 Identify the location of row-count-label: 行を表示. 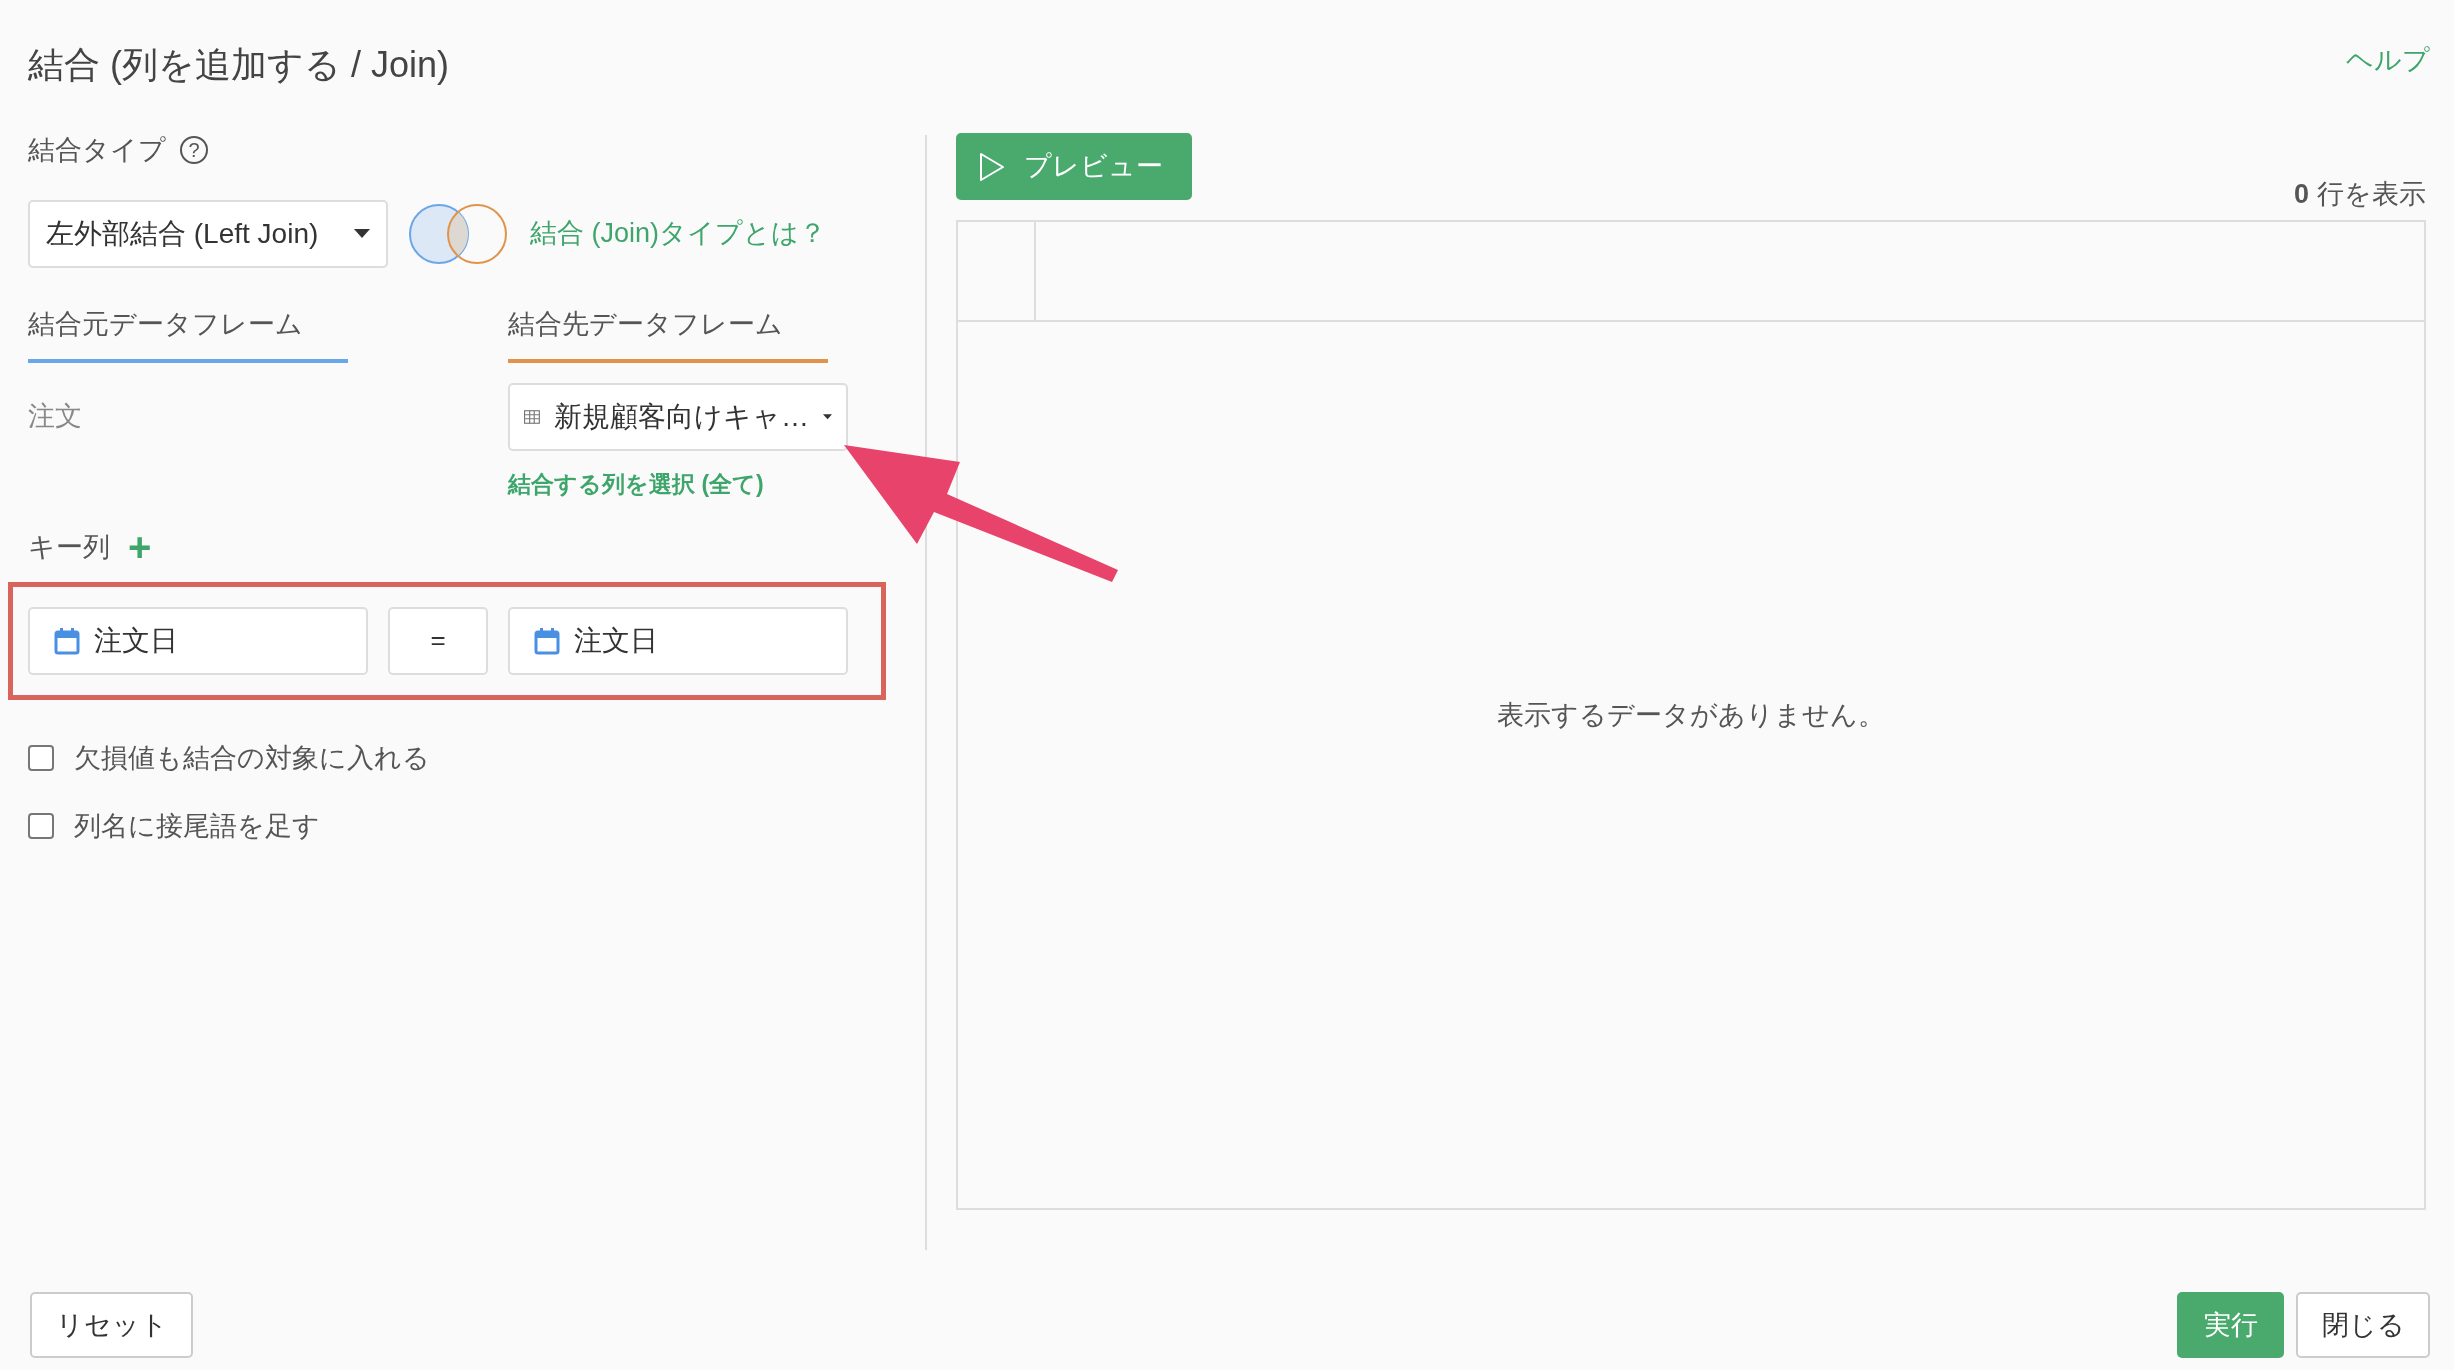
(2371, 194).